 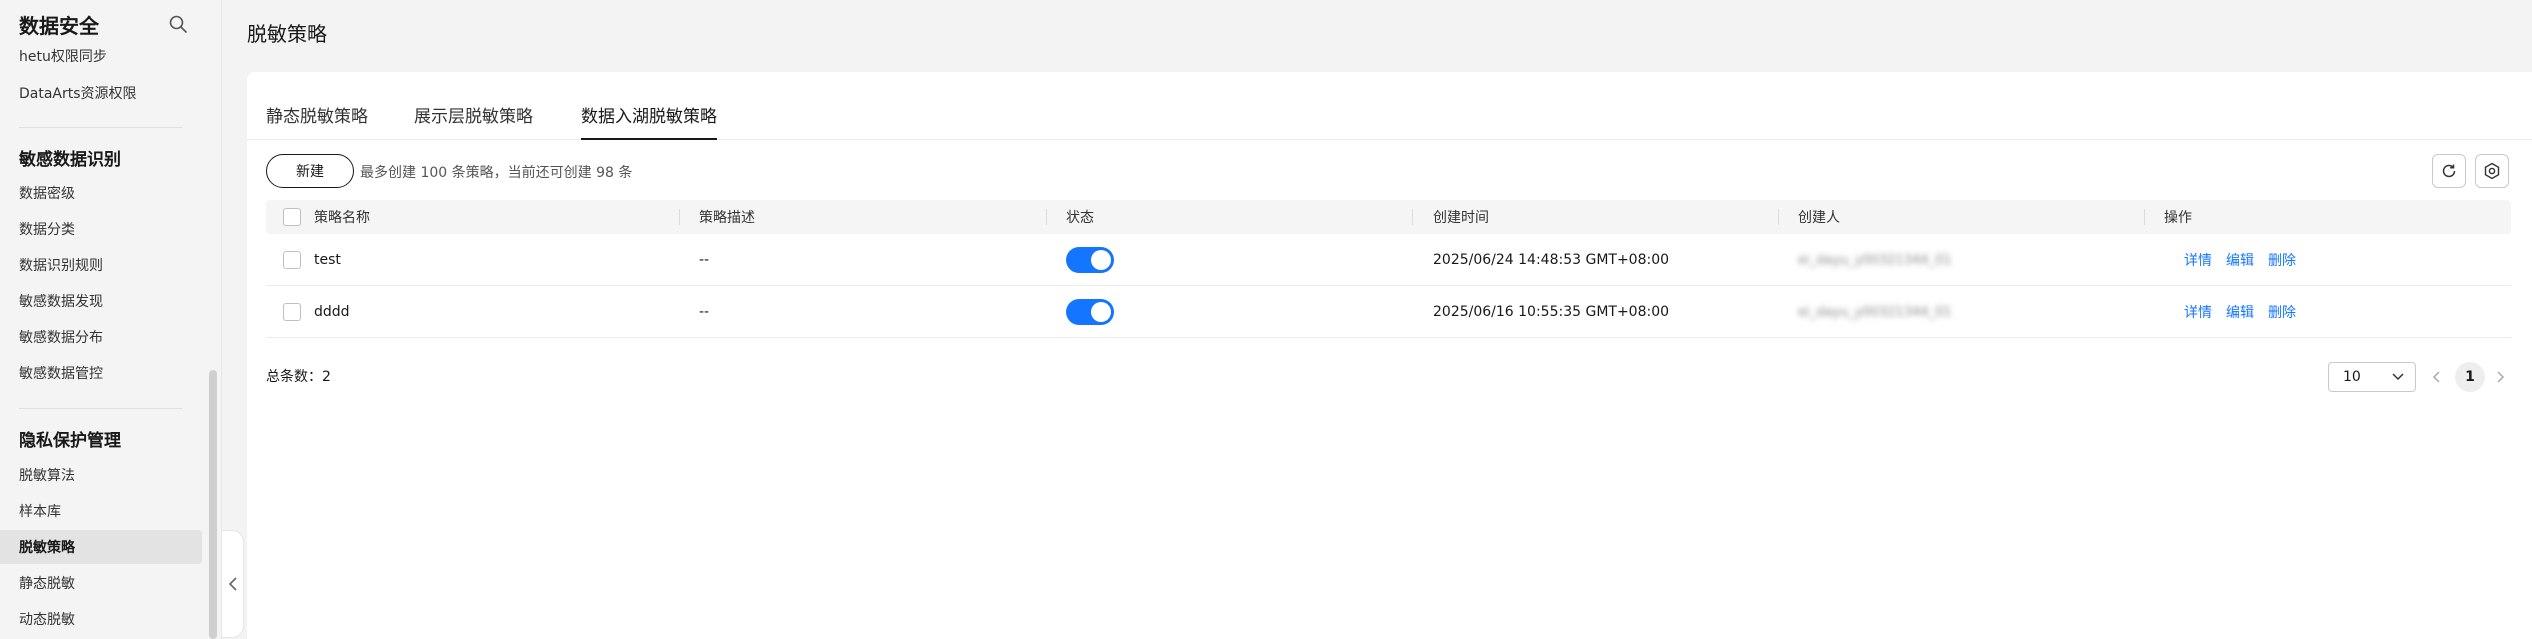 I want to click on policy-name: dddd, so click(x=332, y=312).